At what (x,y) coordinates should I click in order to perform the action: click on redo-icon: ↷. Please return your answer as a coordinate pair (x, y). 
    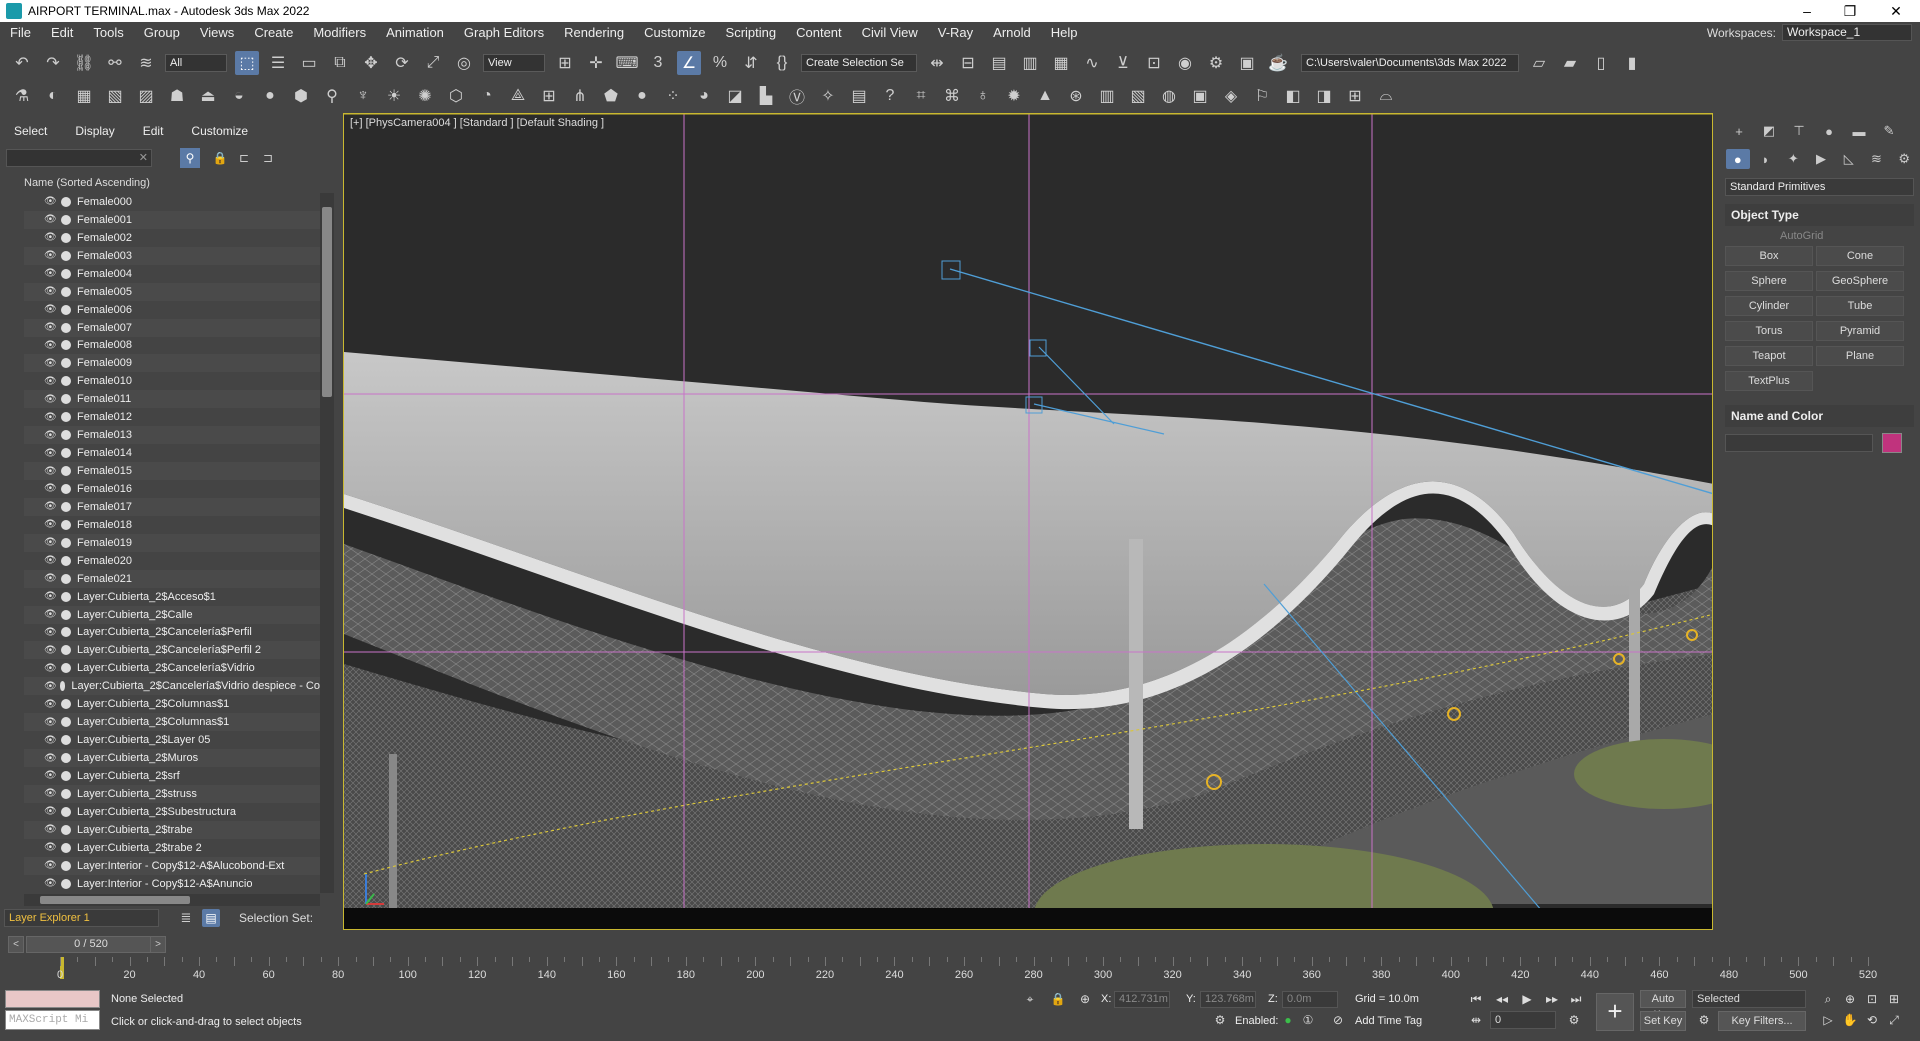
    Looking at the image, I should click on (53, 63).